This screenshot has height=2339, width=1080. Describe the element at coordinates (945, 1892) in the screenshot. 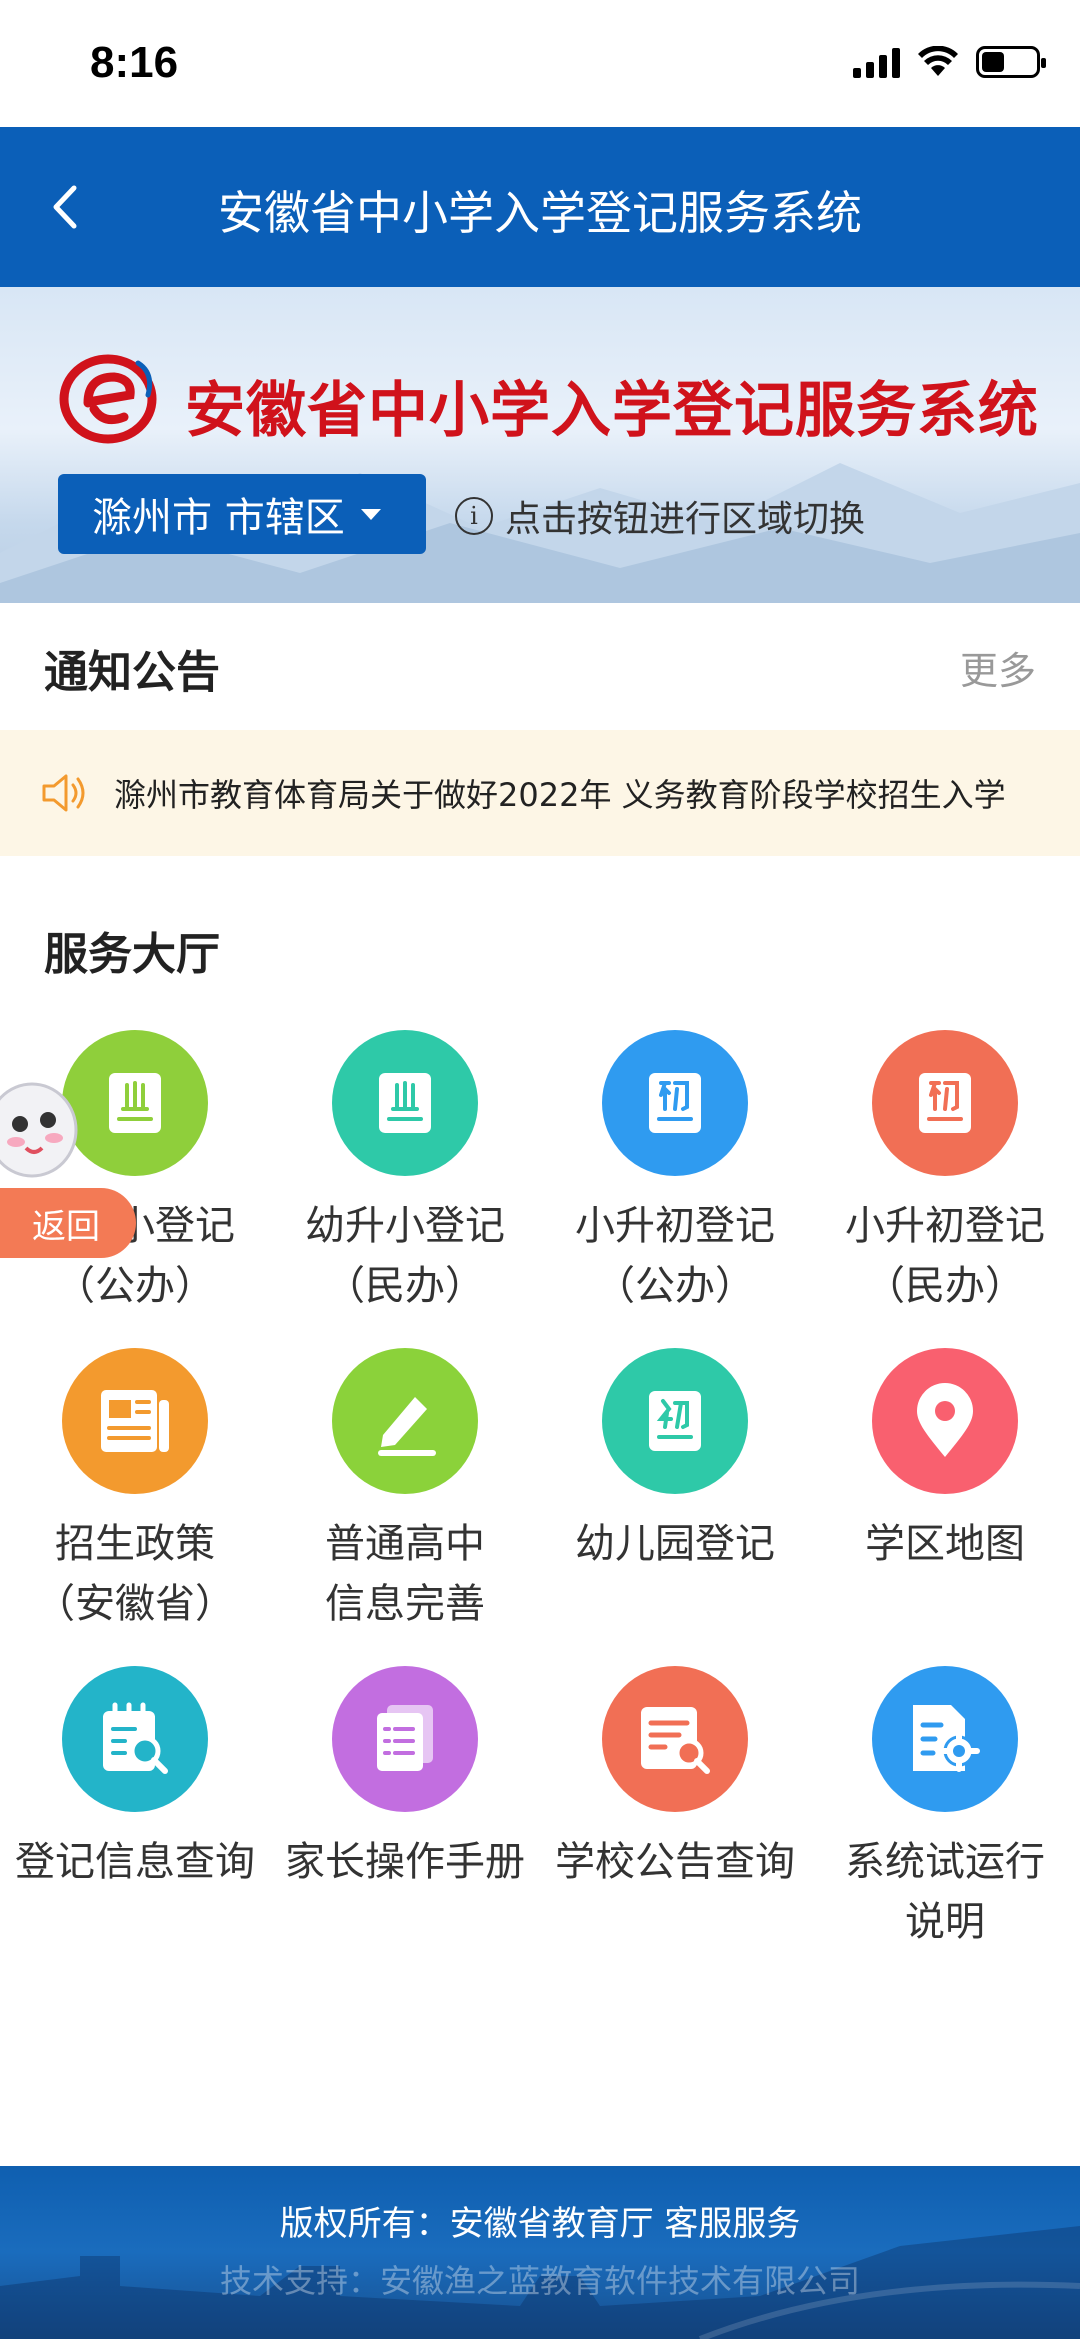

I see `service-item-label: 系统试运行 说明` at that location.